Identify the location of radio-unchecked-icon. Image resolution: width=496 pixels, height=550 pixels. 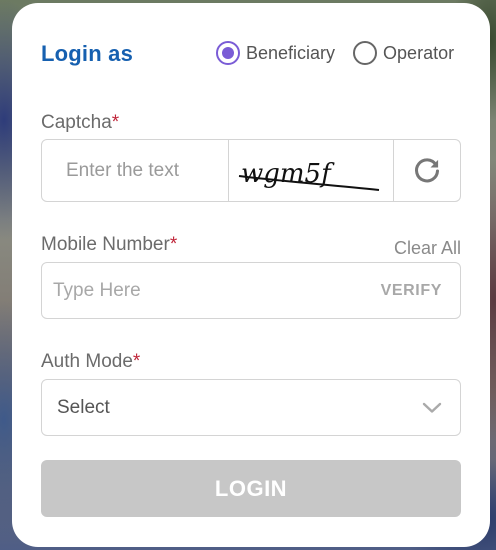
(365, 53).